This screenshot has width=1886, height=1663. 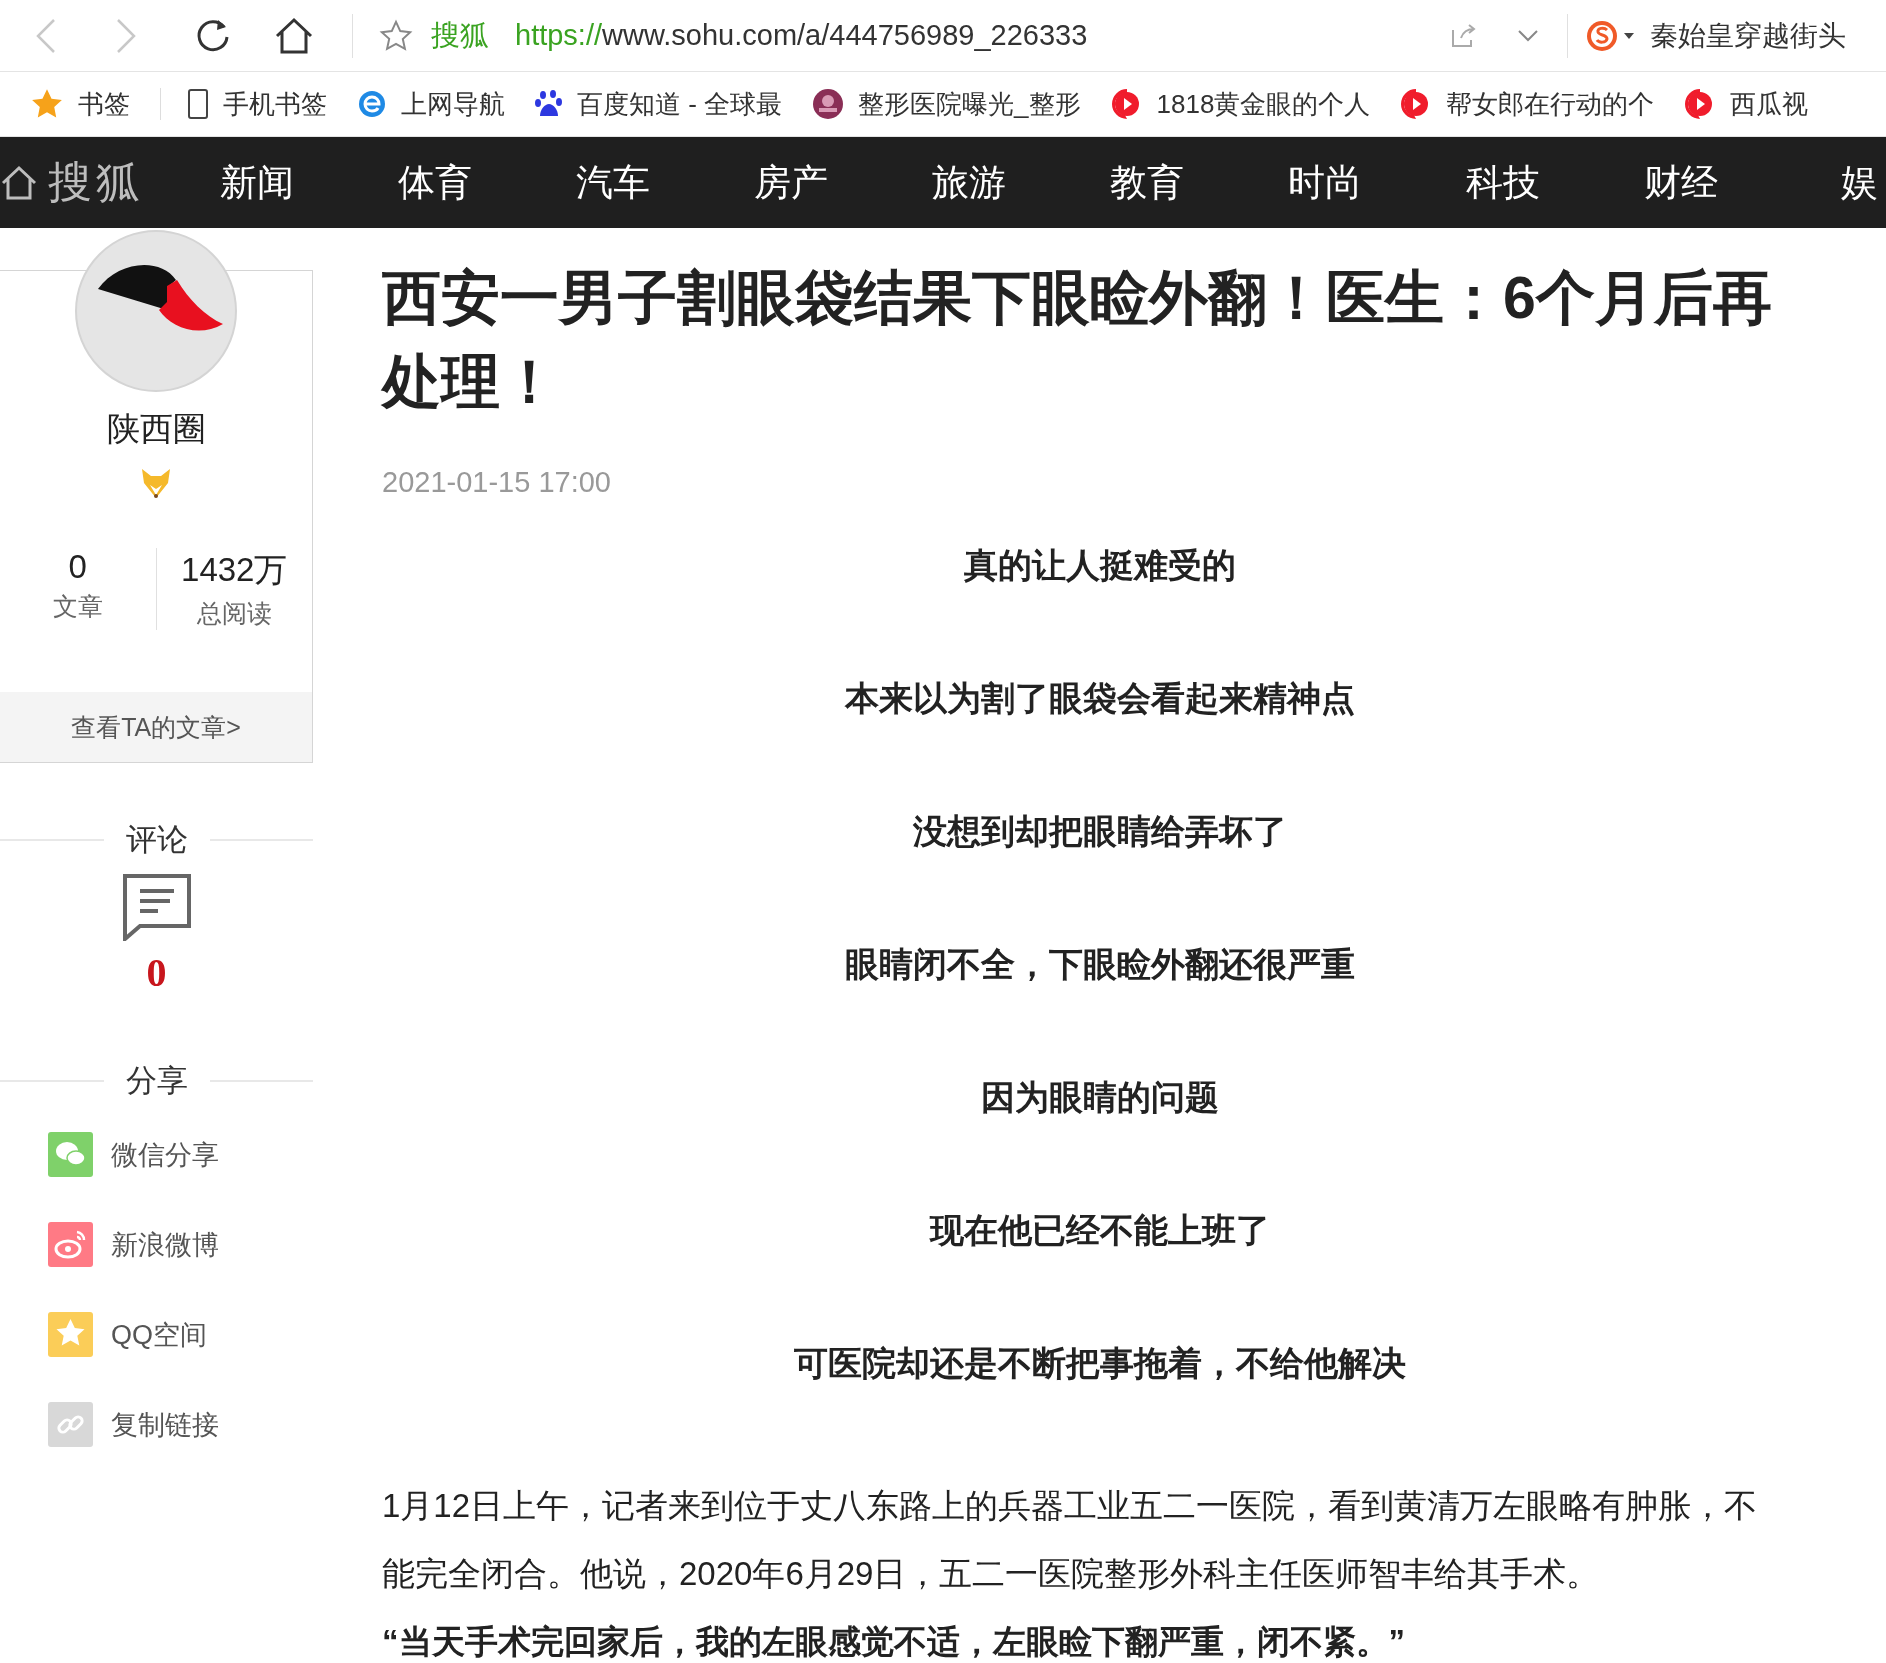 I want to click on share-icon, so click(x=1463, y=35).